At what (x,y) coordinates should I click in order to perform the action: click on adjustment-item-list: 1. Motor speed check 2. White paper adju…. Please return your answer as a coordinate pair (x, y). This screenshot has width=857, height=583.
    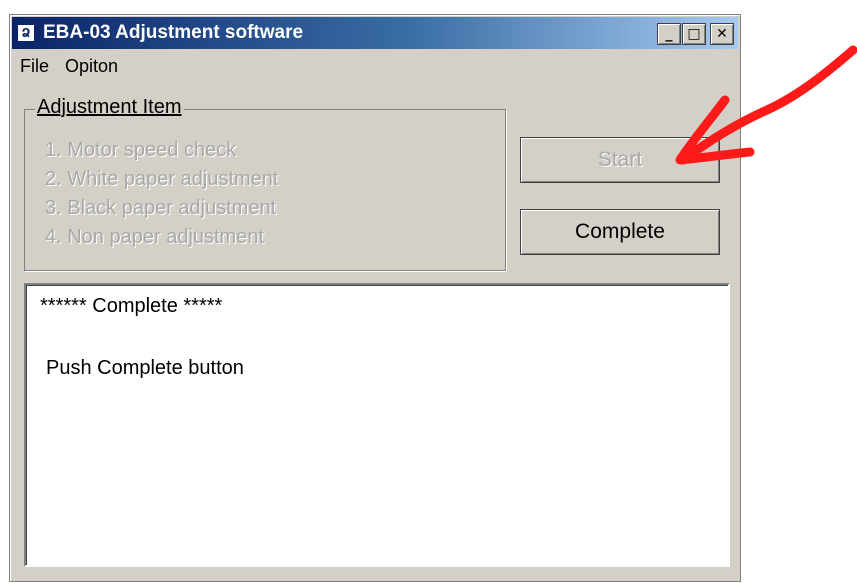
    Looking at the image, I should click on (161, 194).